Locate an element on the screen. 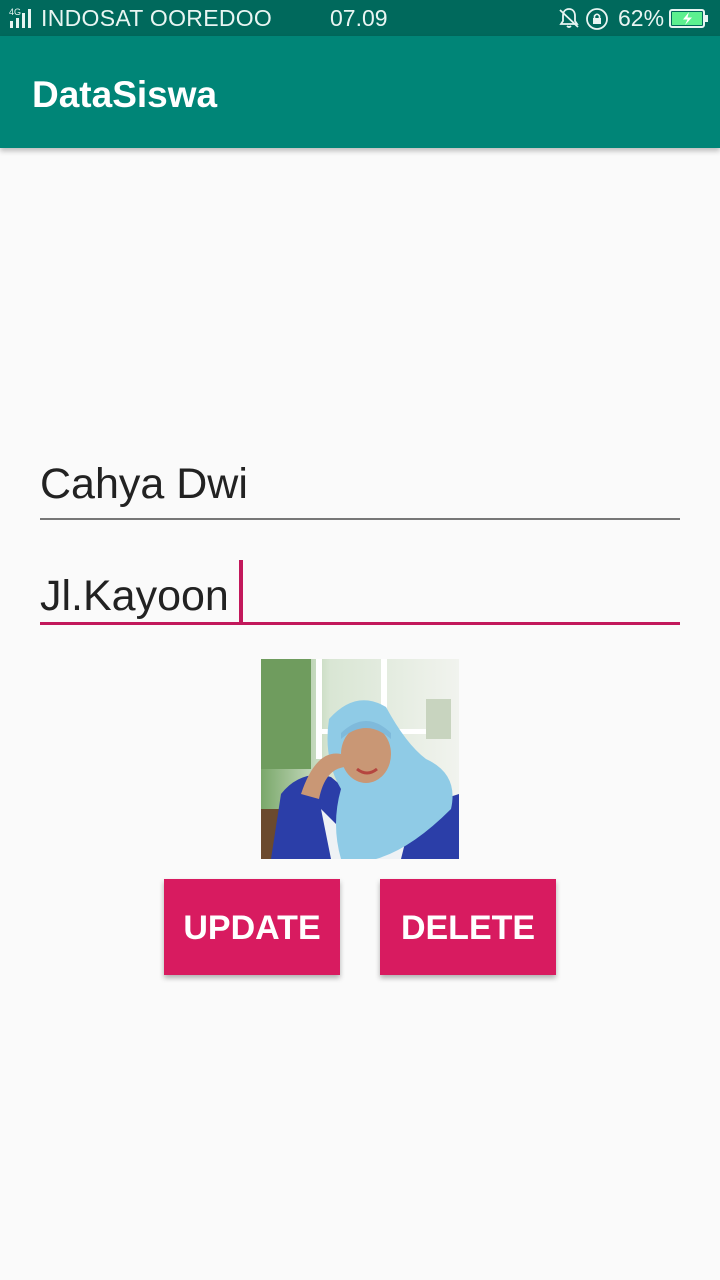  app-bar: DataSiswa is located at coordinates (360, 92).